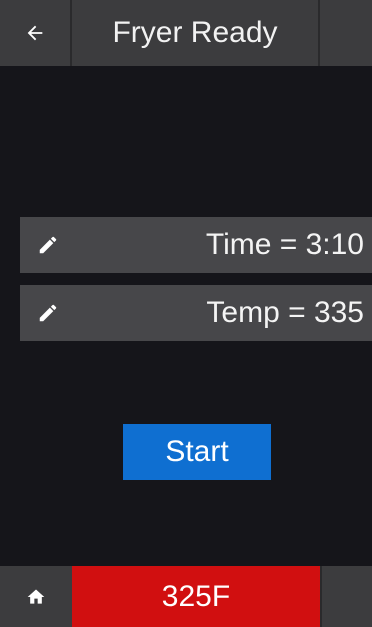  I want to click on edit-time-button, so click(48, 245).